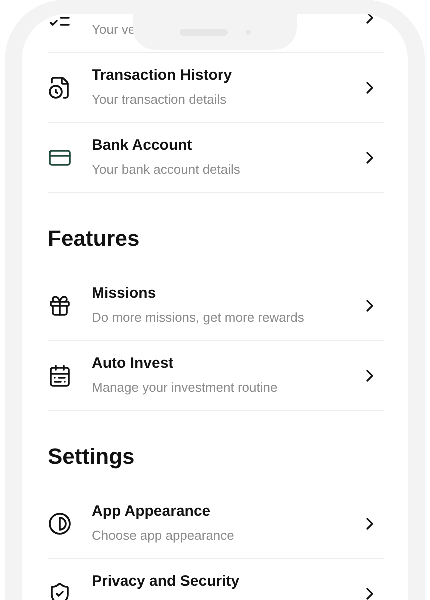 The height and width of the screenshot is (600, 430). What do you see at coordinates (124, 293) in the screenshot?
I see `item-title: Missions` at bounding box center [124, 293].